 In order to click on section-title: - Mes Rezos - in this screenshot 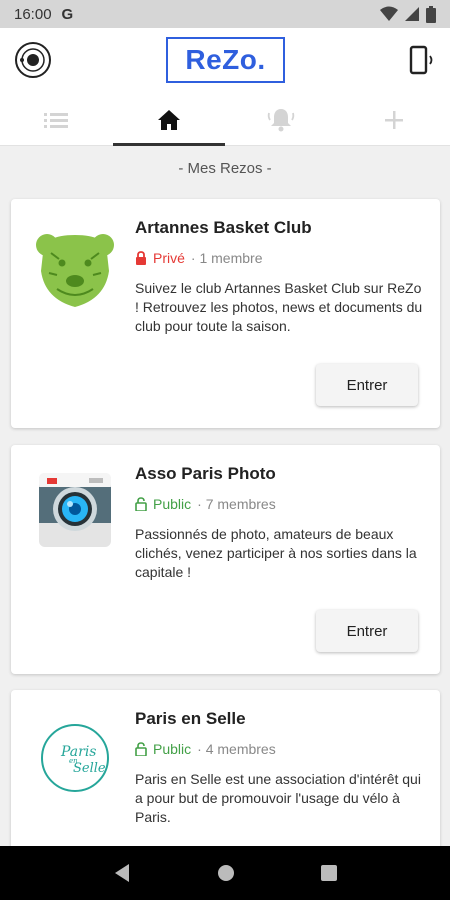, I will do `click(225, 168)`.